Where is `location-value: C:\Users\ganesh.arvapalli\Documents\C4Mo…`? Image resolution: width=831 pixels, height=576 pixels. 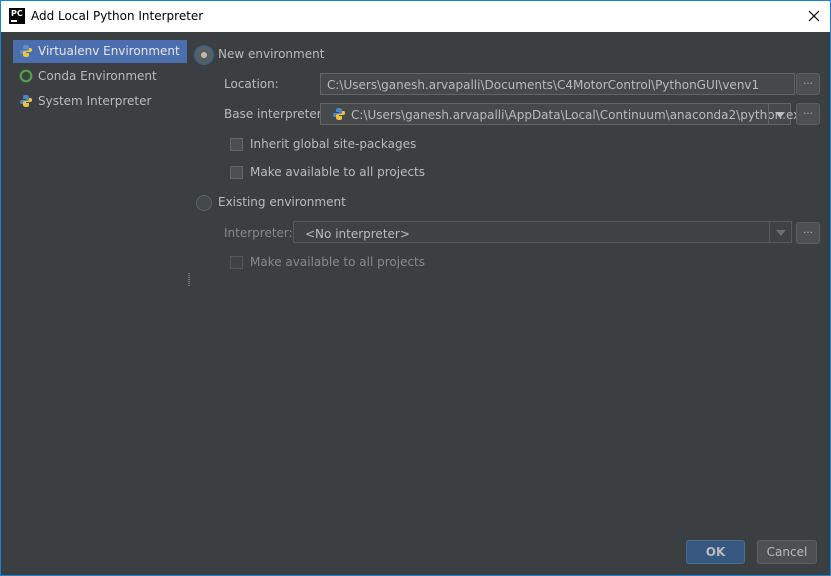 location-value: C:\Users\ganesh.arvapalli\Documents\C4Mo… is located at coordinates (543, 85).